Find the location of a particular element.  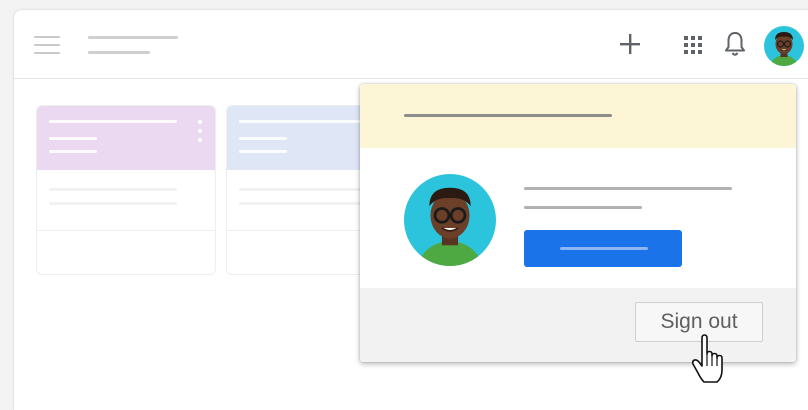

banner-text-placeholder is located at coordinates (508, 115).